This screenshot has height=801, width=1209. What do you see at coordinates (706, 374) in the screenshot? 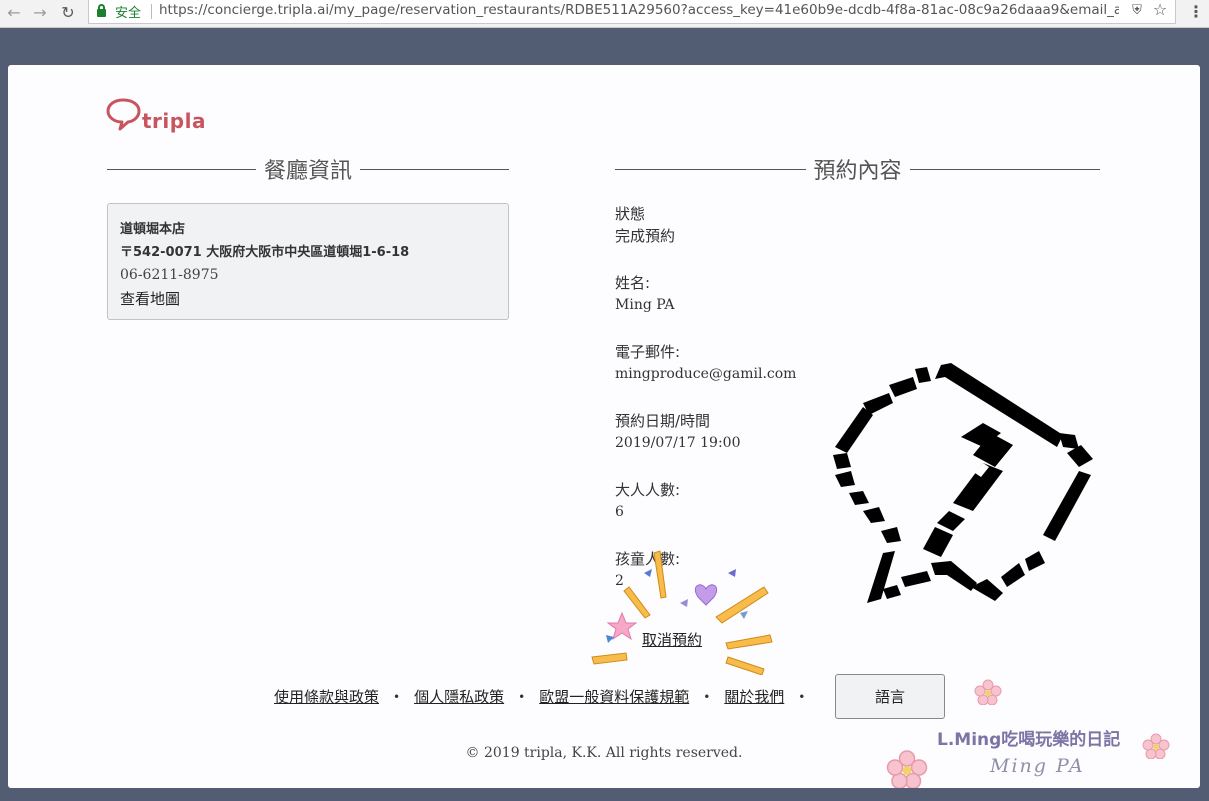
I see `detail-value: mingproduce@gamil.com` at bounding box center [706, 374].